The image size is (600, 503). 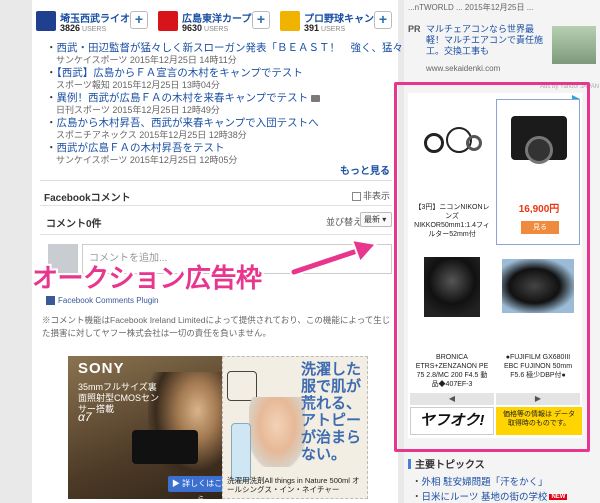 I want to click on ad-model: α7, so click(x=85, y=417).